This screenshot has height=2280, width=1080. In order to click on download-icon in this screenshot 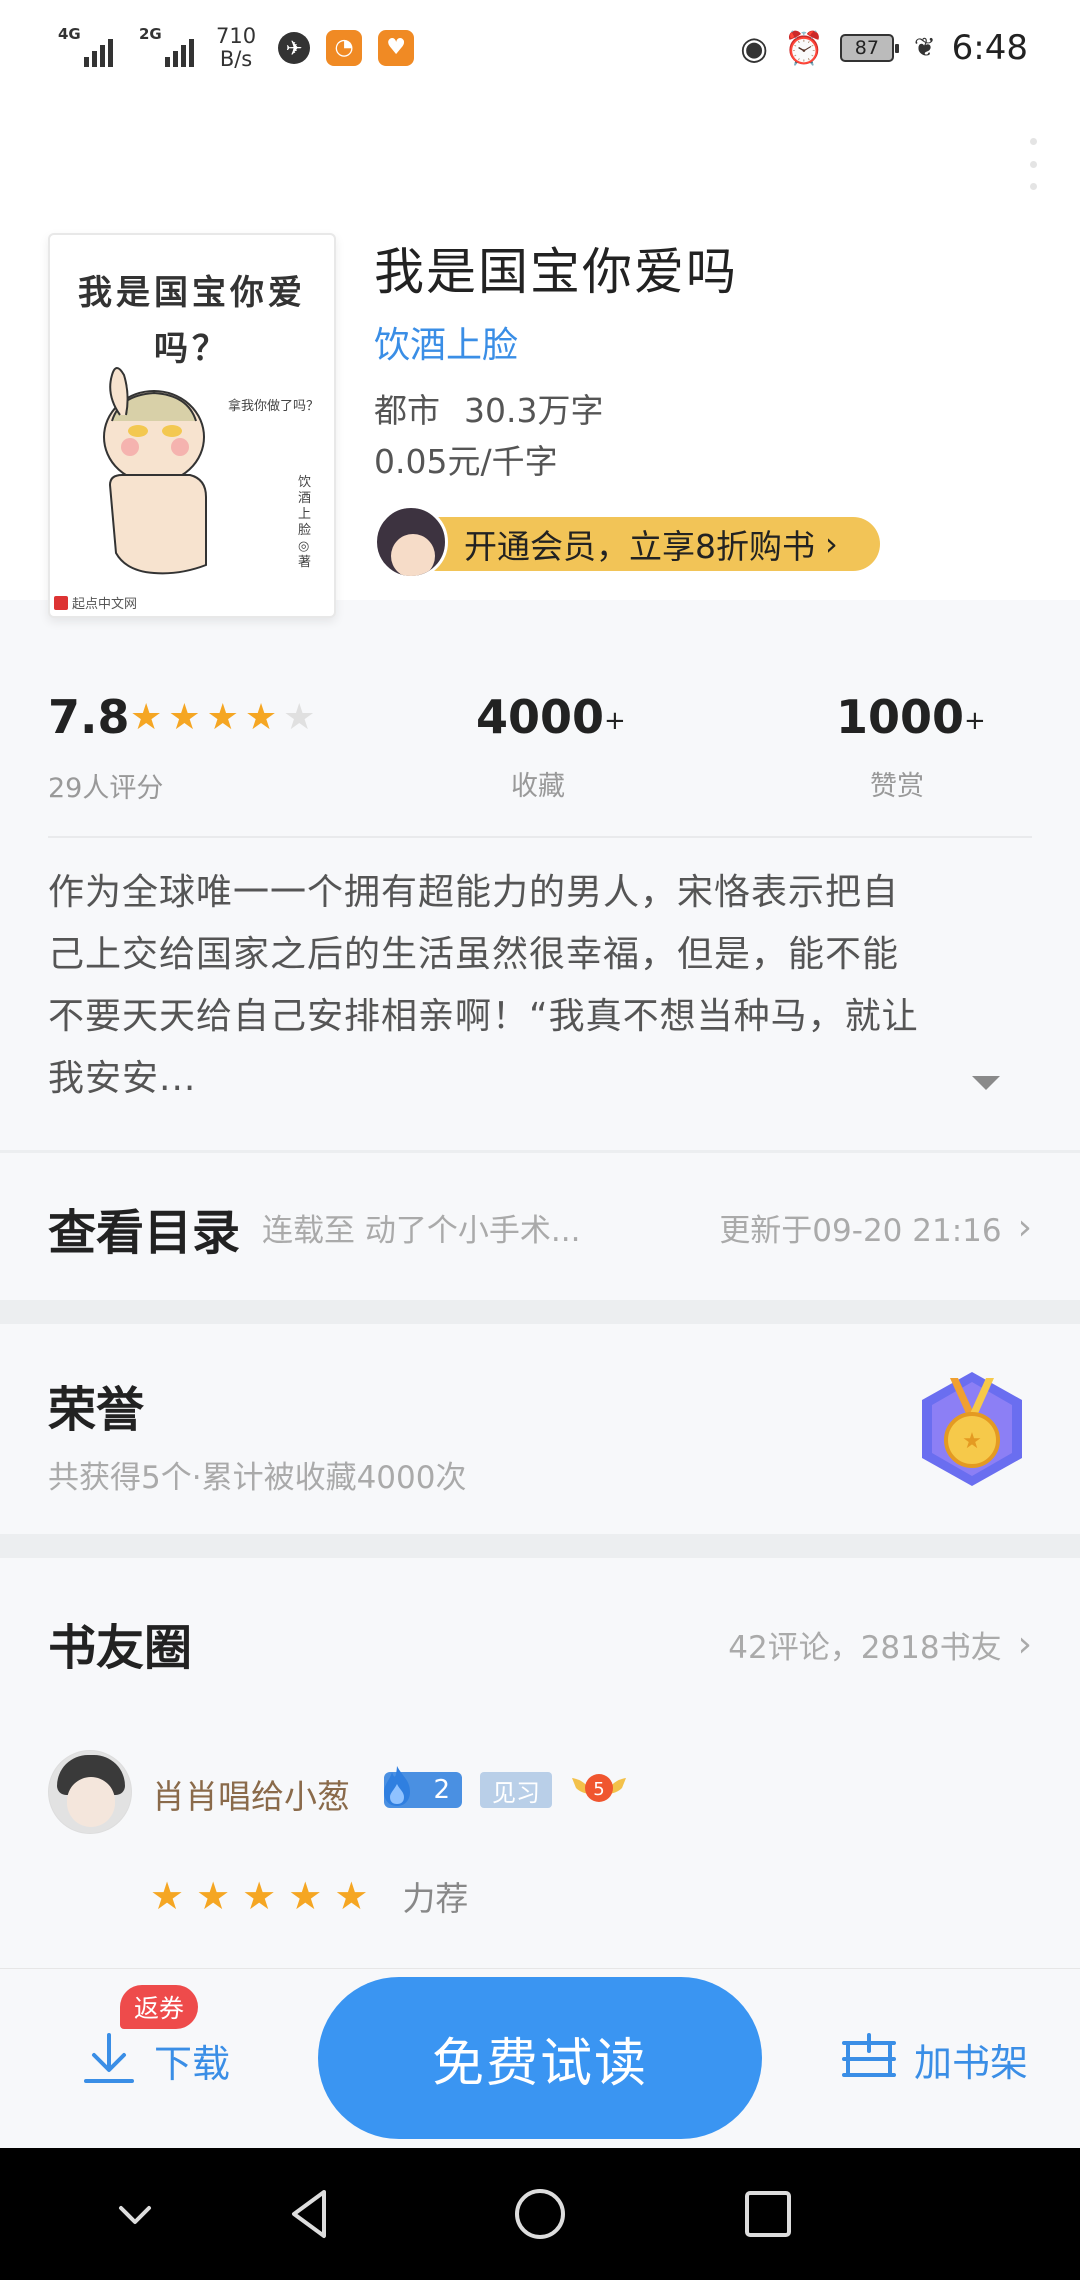, I will do `click(109, 2058)`.